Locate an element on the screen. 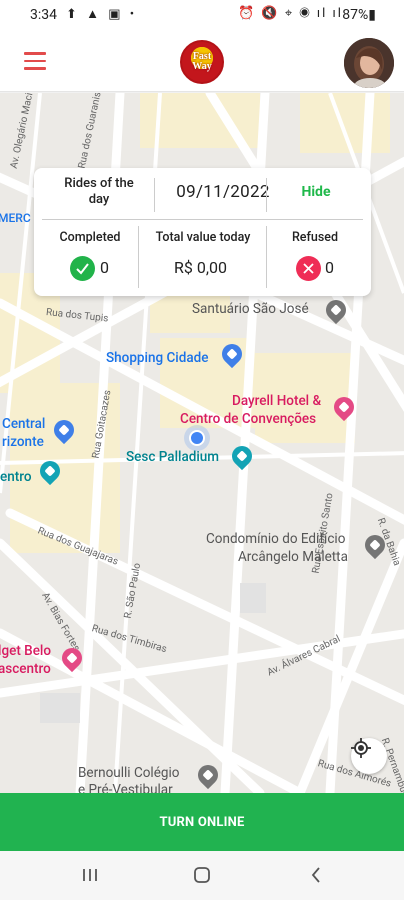 The height and width of the screenshot is (900, 404). check-icon is located at coordinates (82, 268).